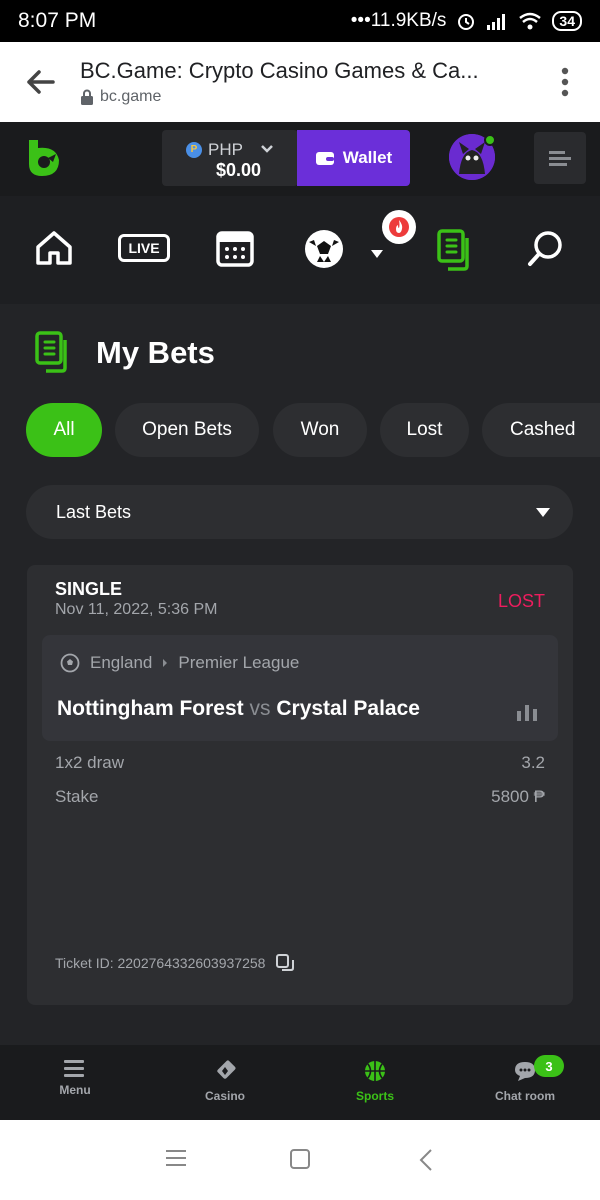  I want to click on wallet-icon, so click(324, 158).